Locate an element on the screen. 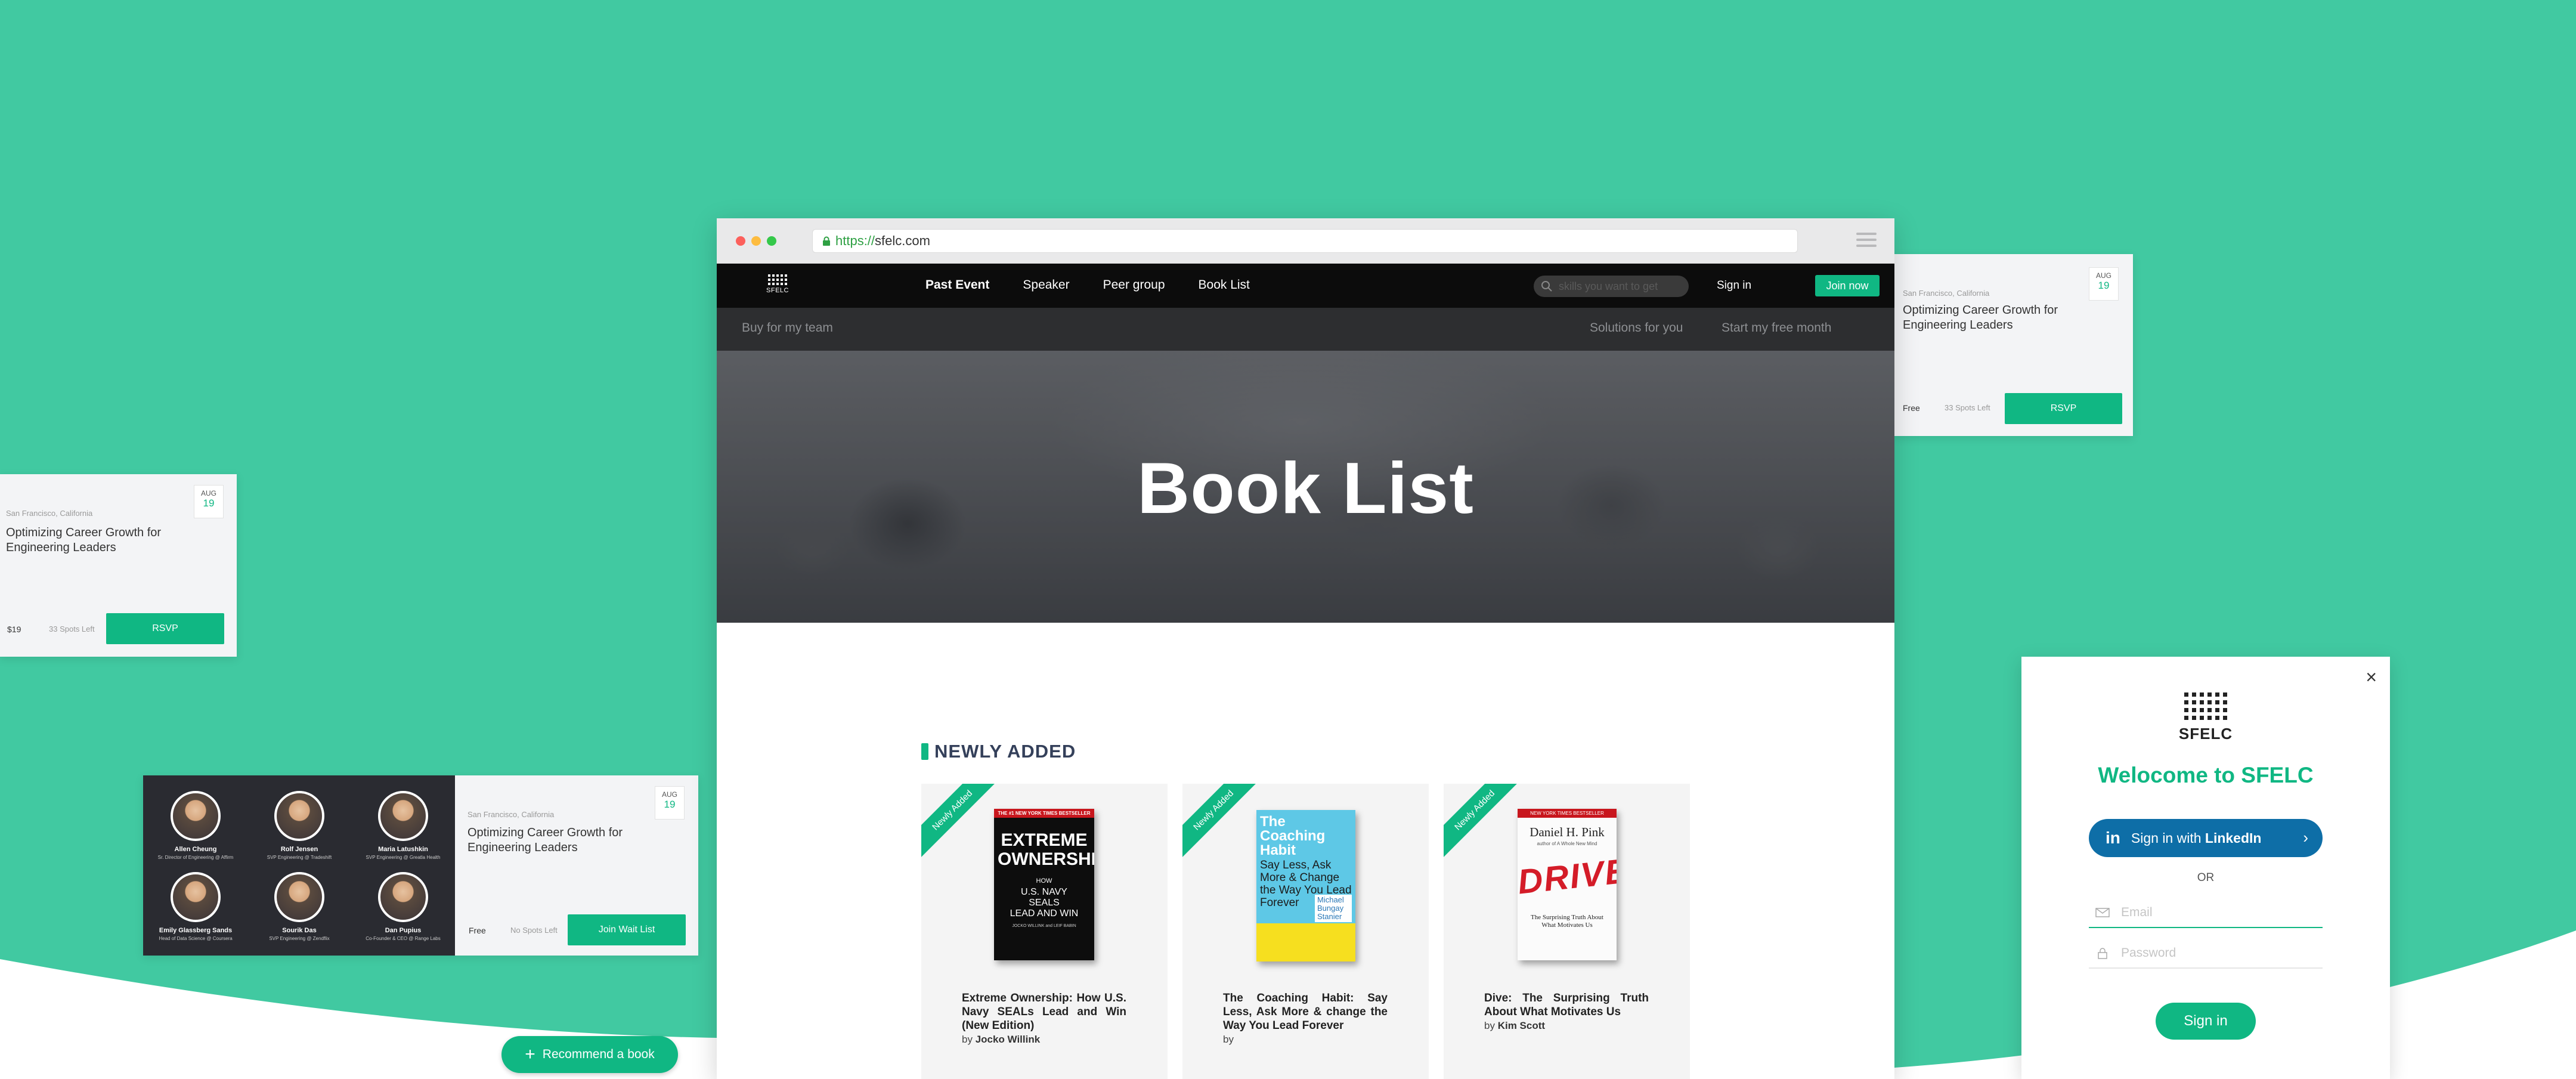 This screenshot has width=2576, height=1079. solutions-link: Solutions for you is located at coordinates (1636, 328).